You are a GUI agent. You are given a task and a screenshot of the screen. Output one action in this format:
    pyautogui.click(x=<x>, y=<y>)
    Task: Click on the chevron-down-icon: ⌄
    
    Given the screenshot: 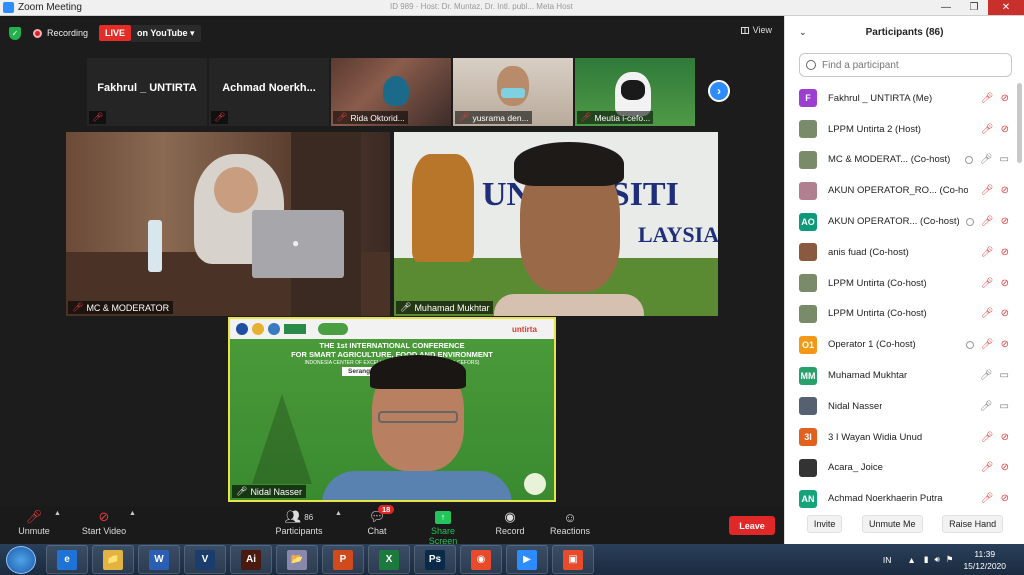 What is the action you would take?
    pyautogui.click(x=803, y=32)
    